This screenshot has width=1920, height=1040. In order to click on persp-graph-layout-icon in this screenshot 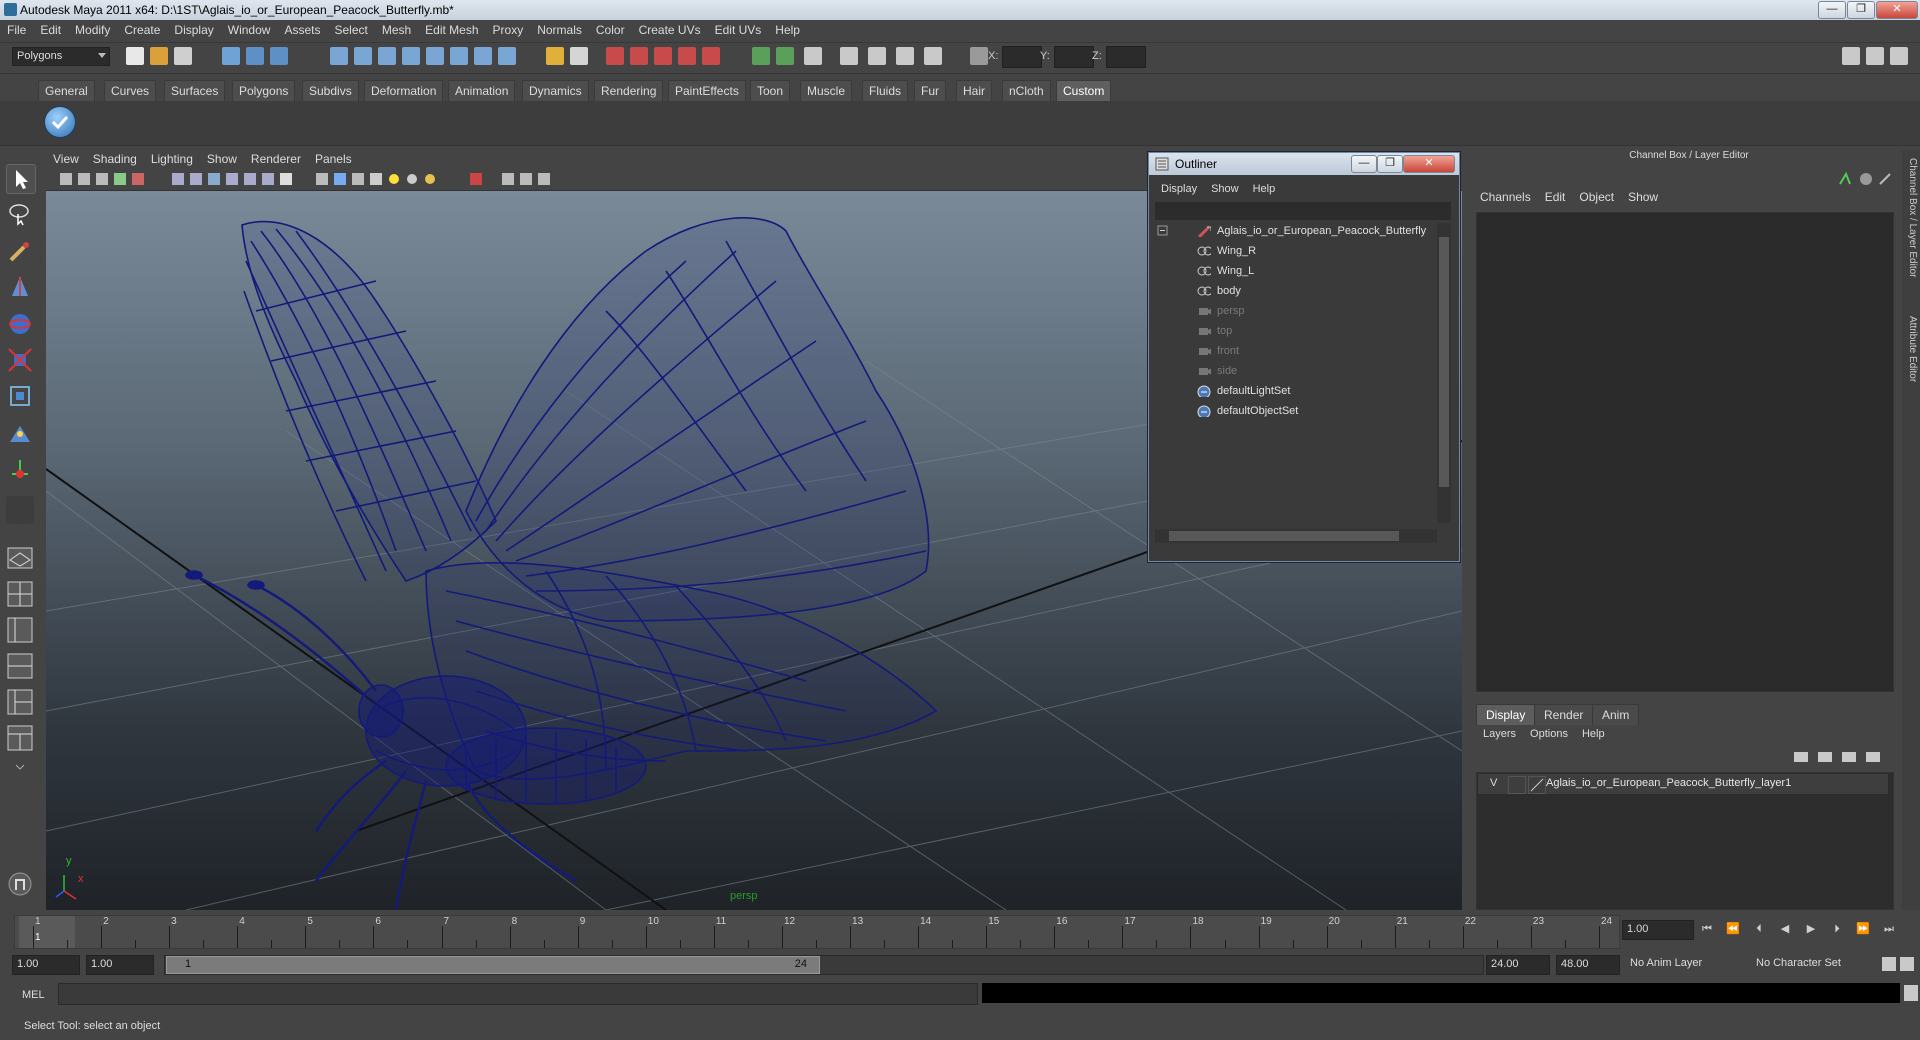, I will do `click(20, 666)`.